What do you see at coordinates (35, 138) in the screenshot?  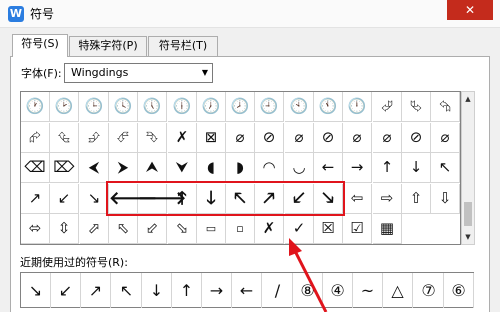 I see `symbol-cell: ⮳` at bounding box center [35, 138].